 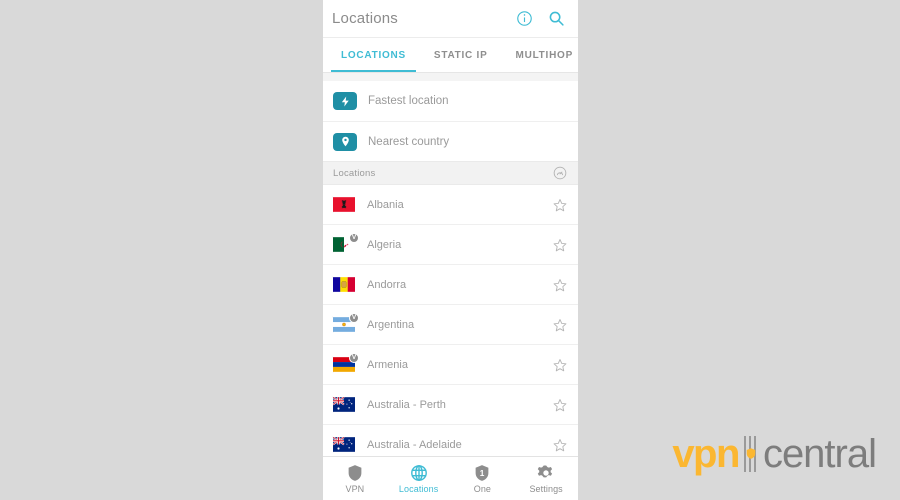 I want to click on country-name: Andorra, so click(x=387, y=284).